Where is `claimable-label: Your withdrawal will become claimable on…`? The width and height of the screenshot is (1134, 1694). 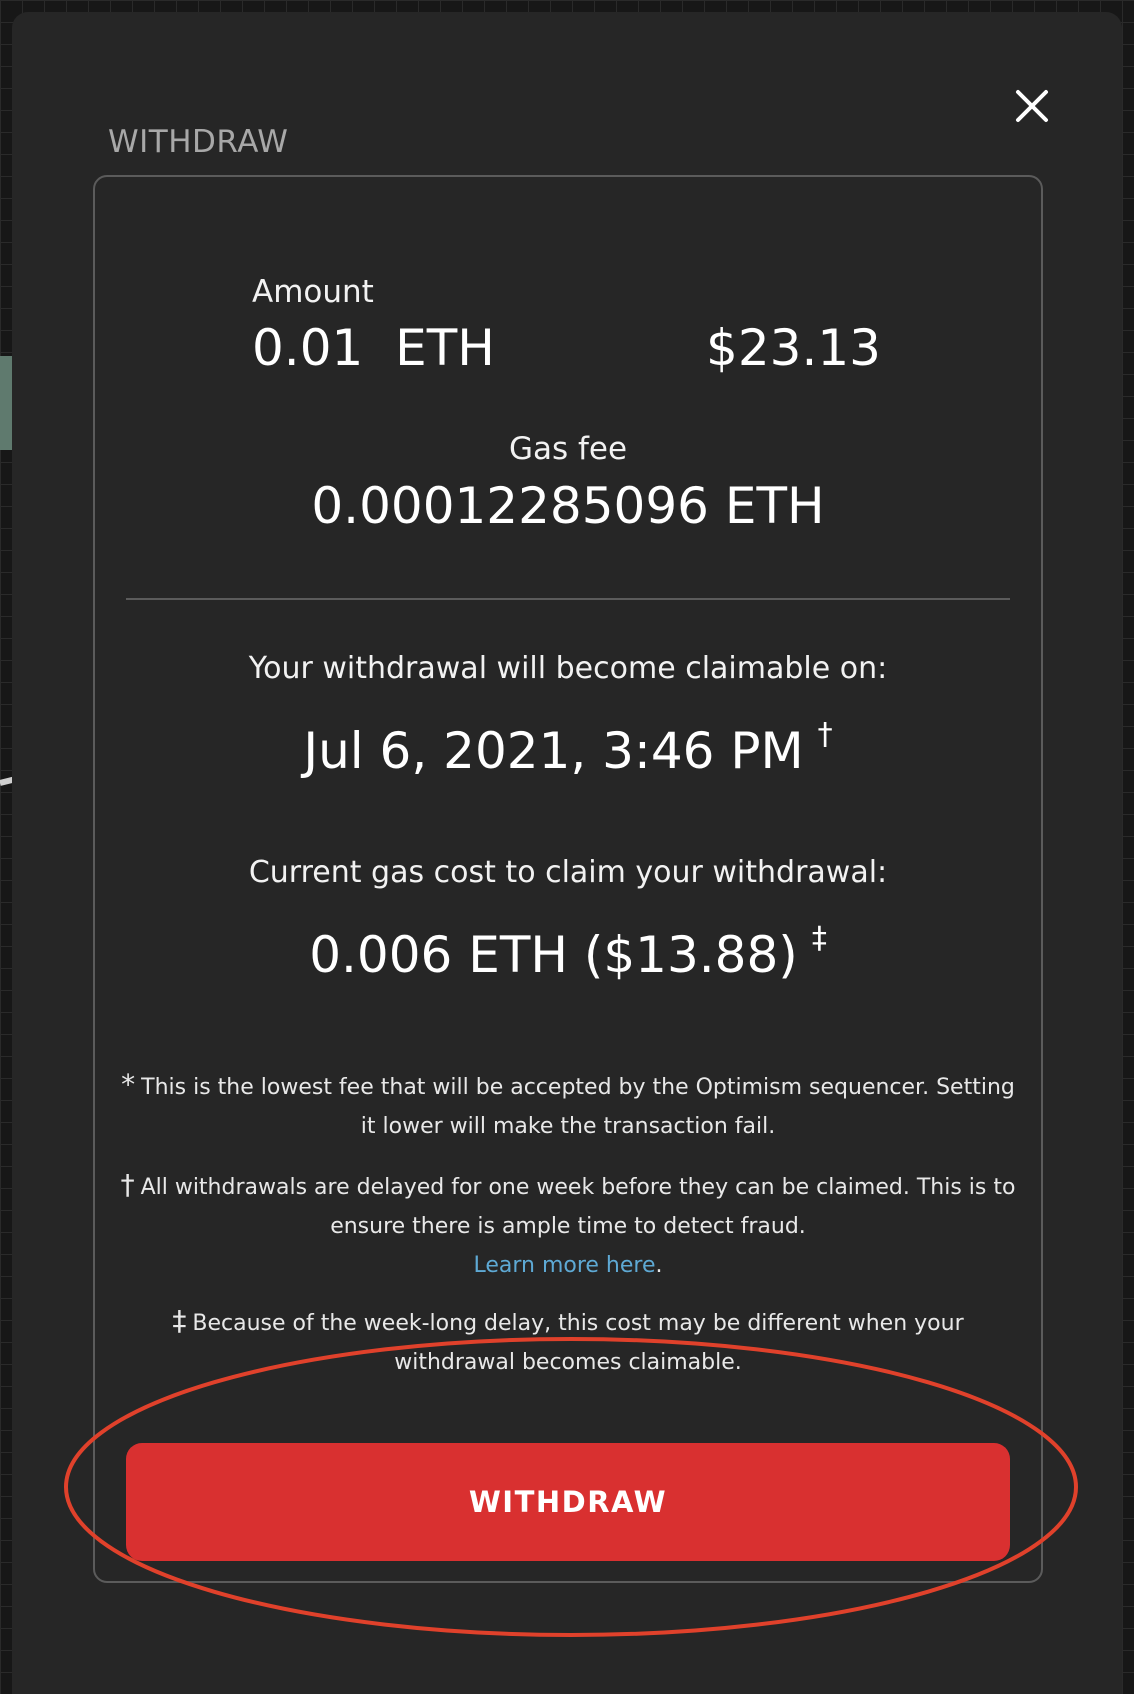
claimable-label: Your withdrawal will become claimable on… is located at coordinates (568, 668).